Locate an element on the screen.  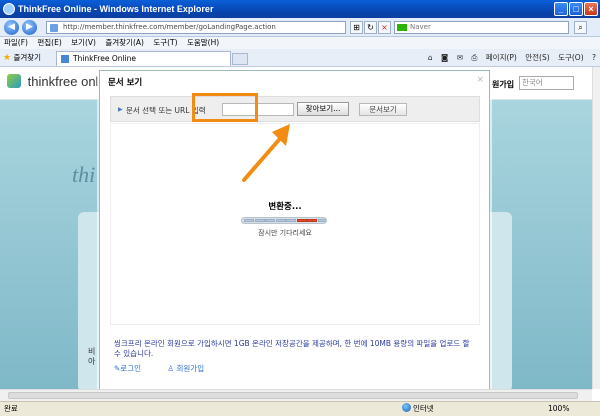
security-zone: 인터넷 is located at coordinates (418, 409).